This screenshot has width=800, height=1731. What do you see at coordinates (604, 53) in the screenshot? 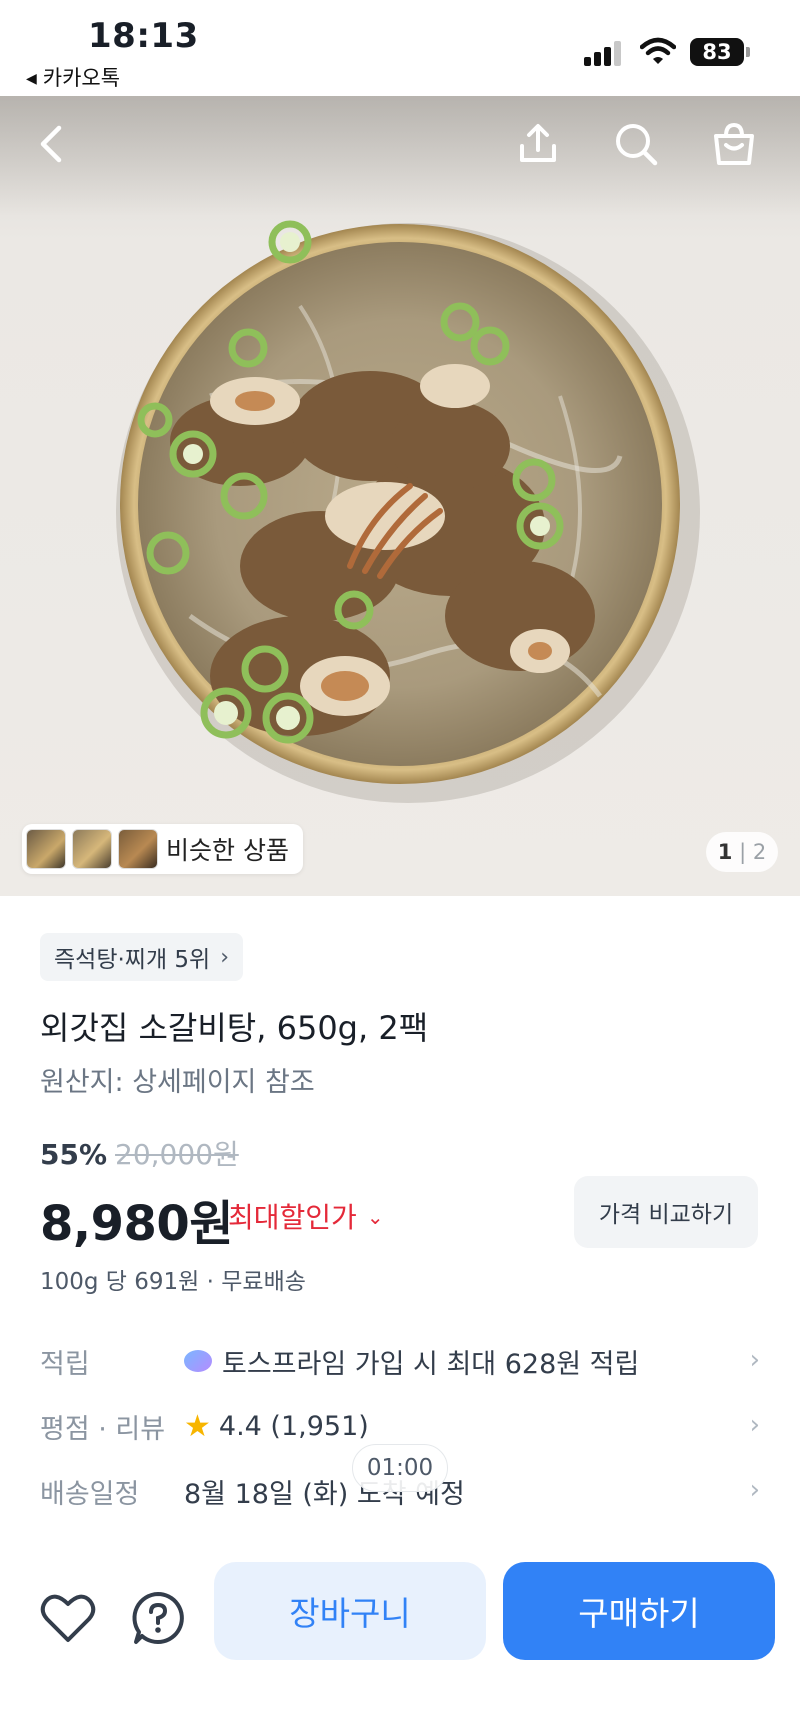
I see `cellular-signal-icon` at bounding box center [604, 53].